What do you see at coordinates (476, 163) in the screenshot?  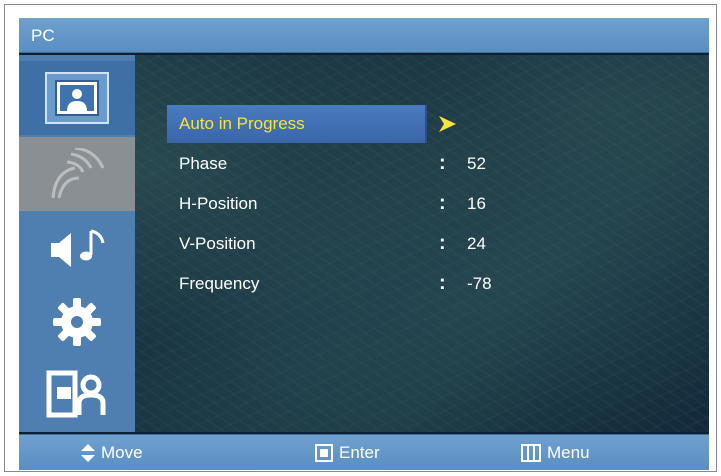 I see `menu-row-value: 52` at bounding box center [476, 163].